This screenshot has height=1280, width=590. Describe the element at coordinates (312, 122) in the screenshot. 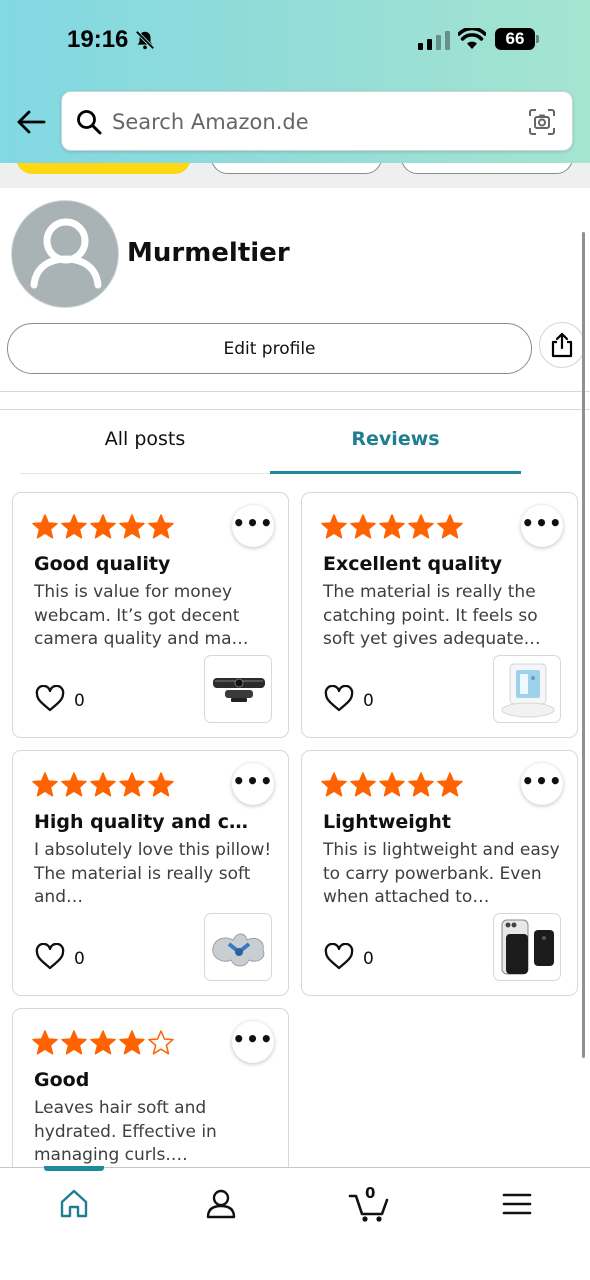

I see `search-input` at that location.